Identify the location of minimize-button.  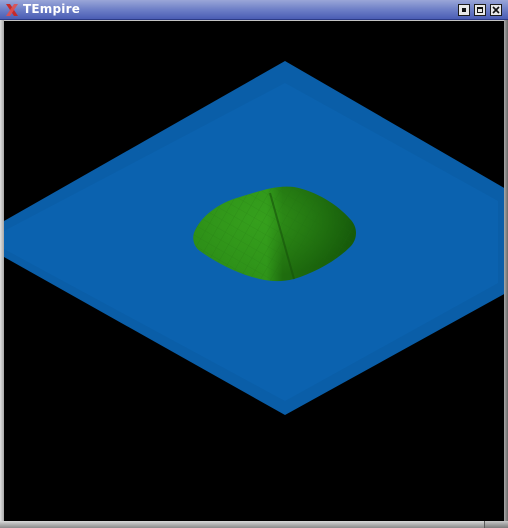
(464, 10).